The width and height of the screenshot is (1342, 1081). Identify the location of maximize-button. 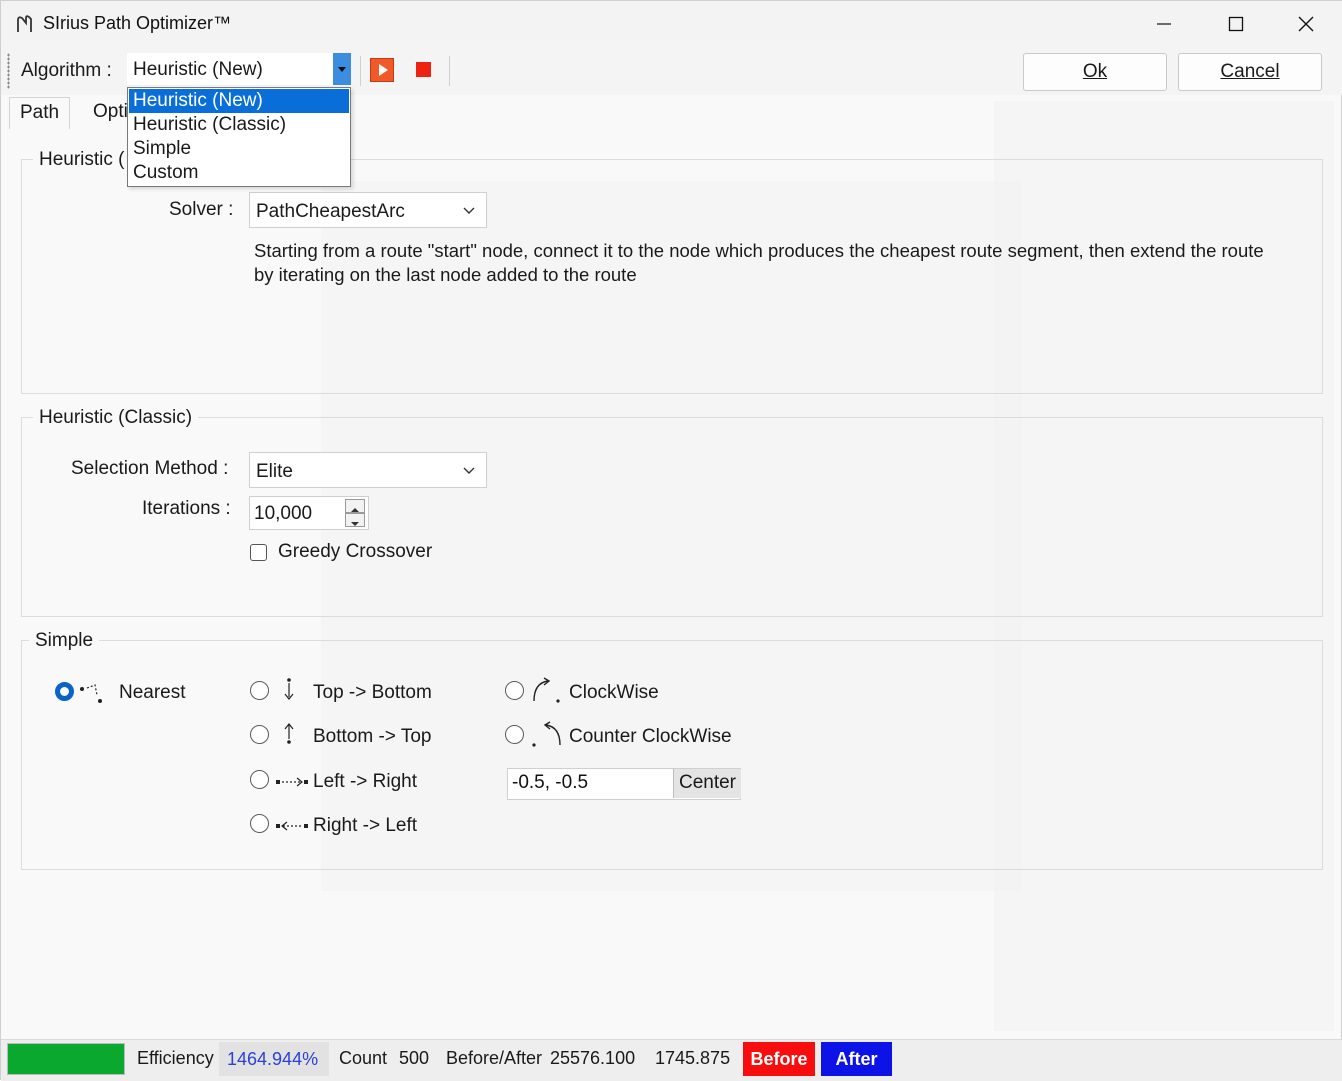
(1236, 24).